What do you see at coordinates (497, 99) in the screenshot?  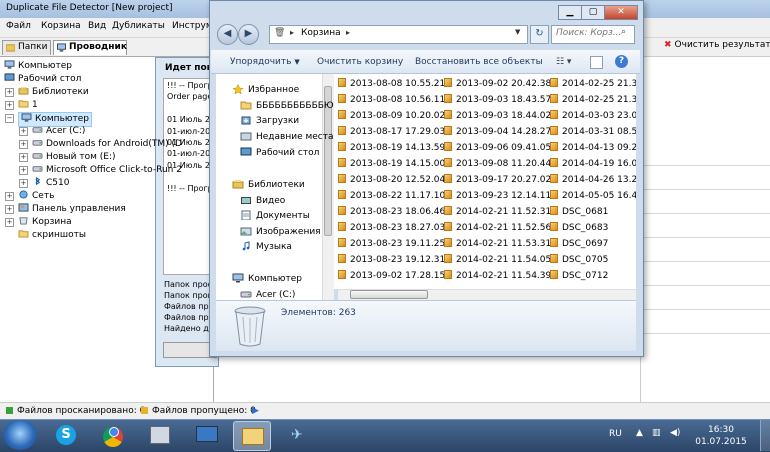 I see `file-item: 2013-09-03 18.43.57` at bounding box center [497, 99].